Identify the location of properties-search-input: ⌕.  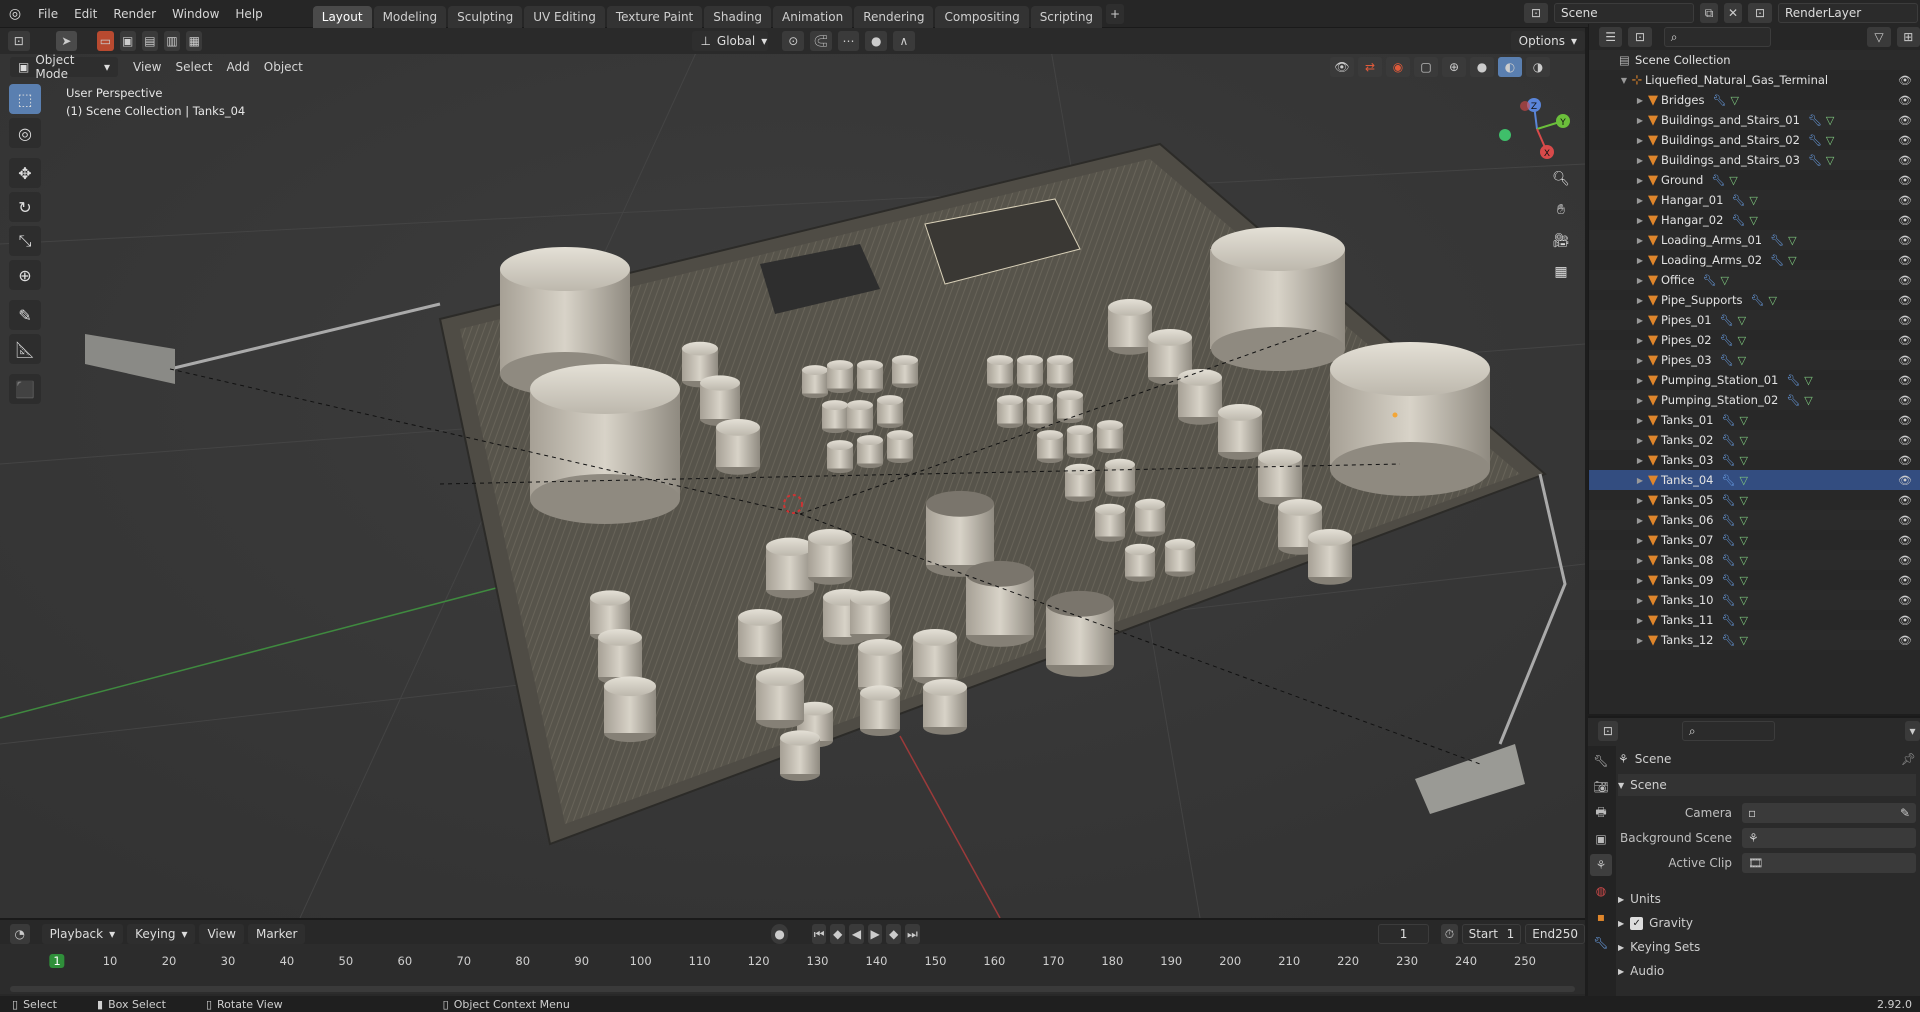
(1728, 731).